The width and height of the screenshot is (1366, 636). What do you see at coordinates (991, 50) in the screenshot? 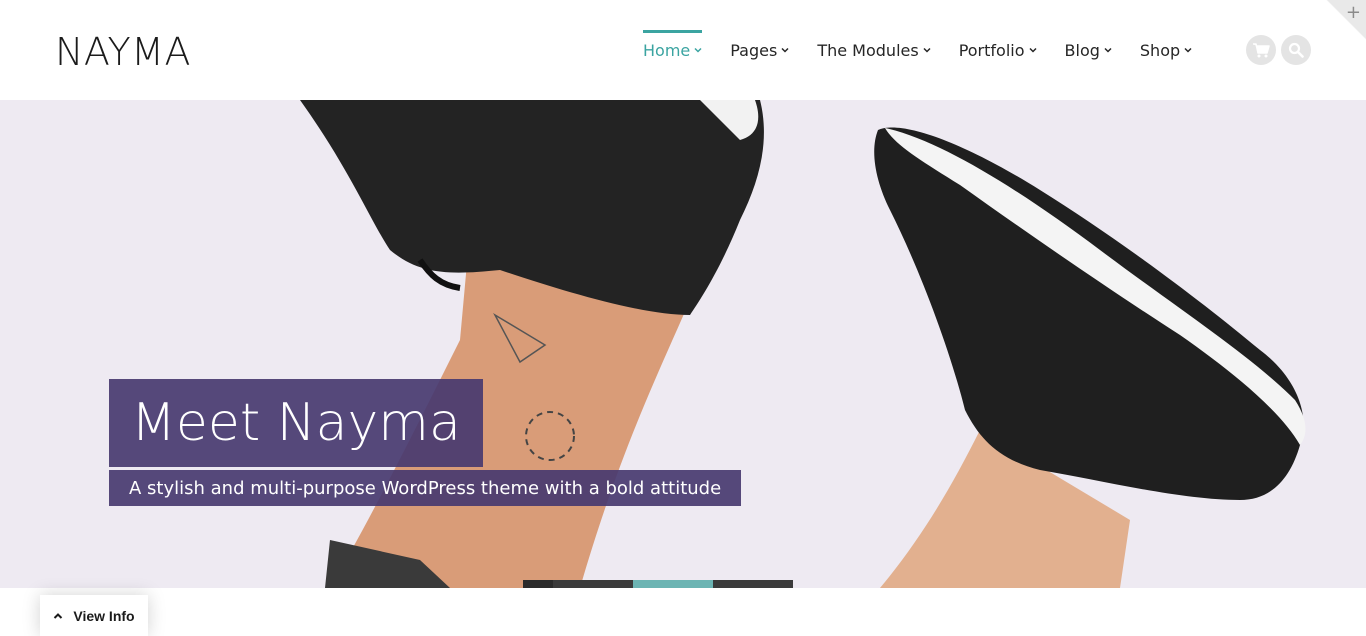
I see `nav-item-label: Portfolio` at bounding box center [991, 50].